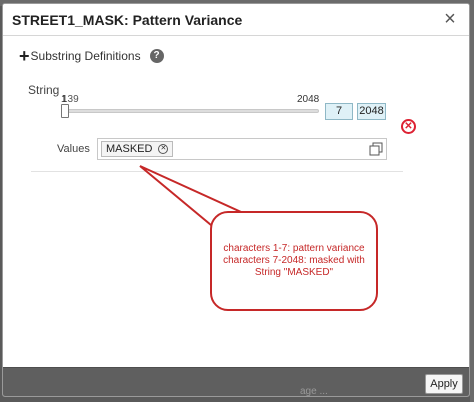 This screenshot has height=402, width=474. I want to click on close-icon: ×, so click(450, 19).